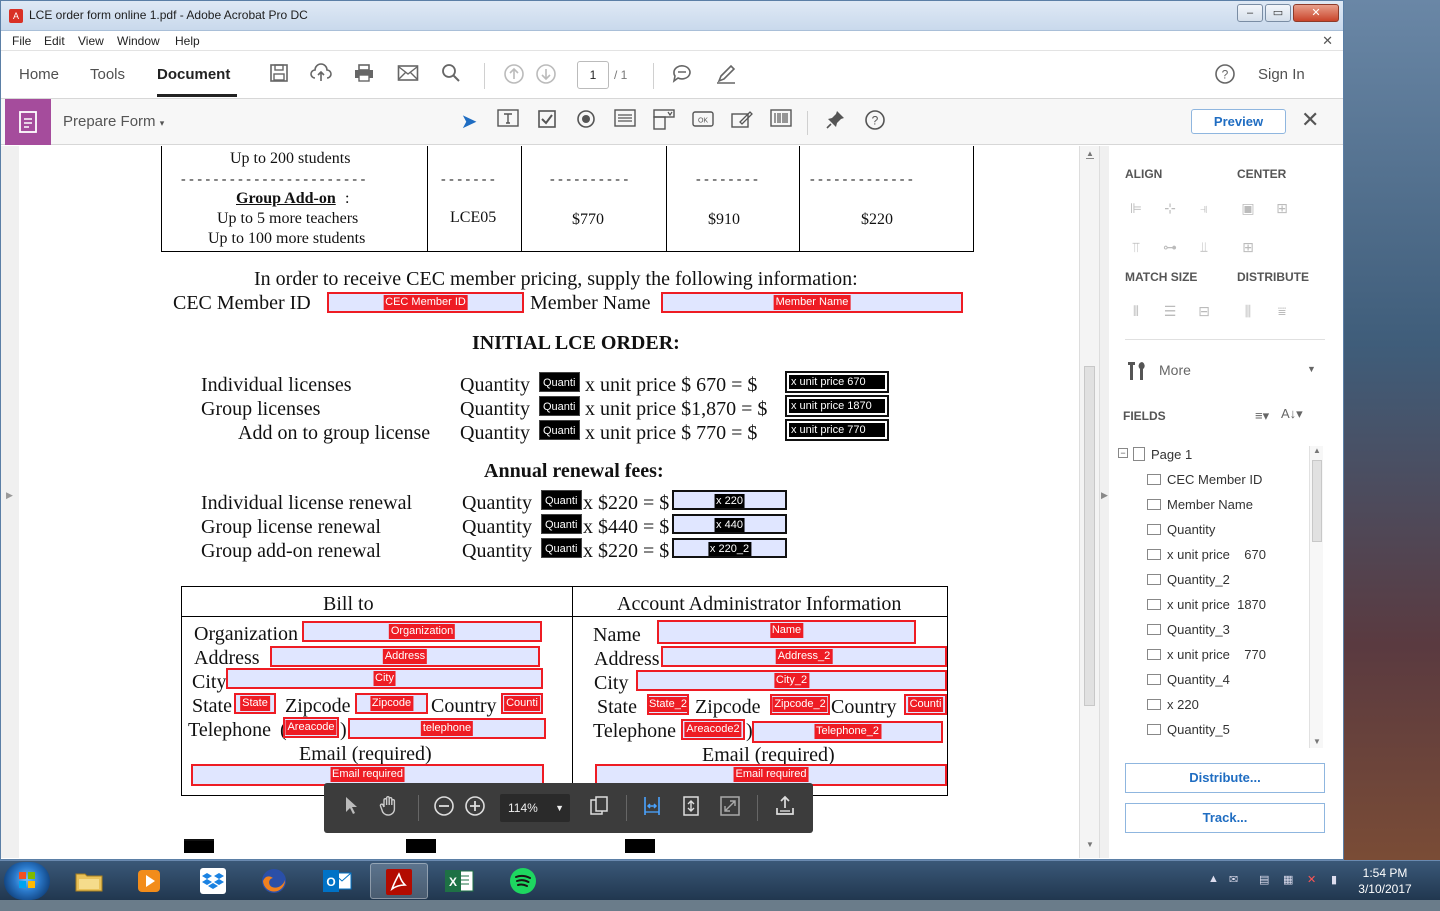 The height and width of the screenshot is (911, 1440). Describe the element at coordinates (1188, 629) in the screenshot. I see `tree-field-item: Quantity_3` at that location.